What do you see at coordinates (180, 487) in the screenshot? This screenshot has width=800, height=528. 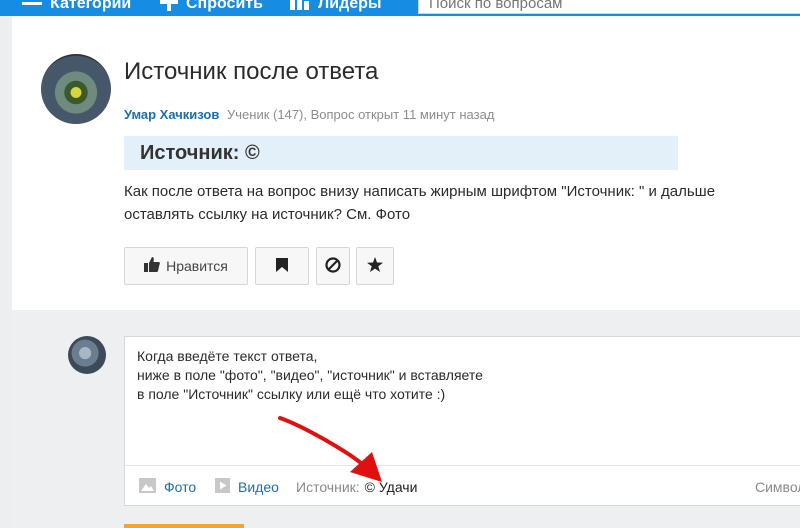 I see `photo-label: Фото` at bounding box center [180, 487].